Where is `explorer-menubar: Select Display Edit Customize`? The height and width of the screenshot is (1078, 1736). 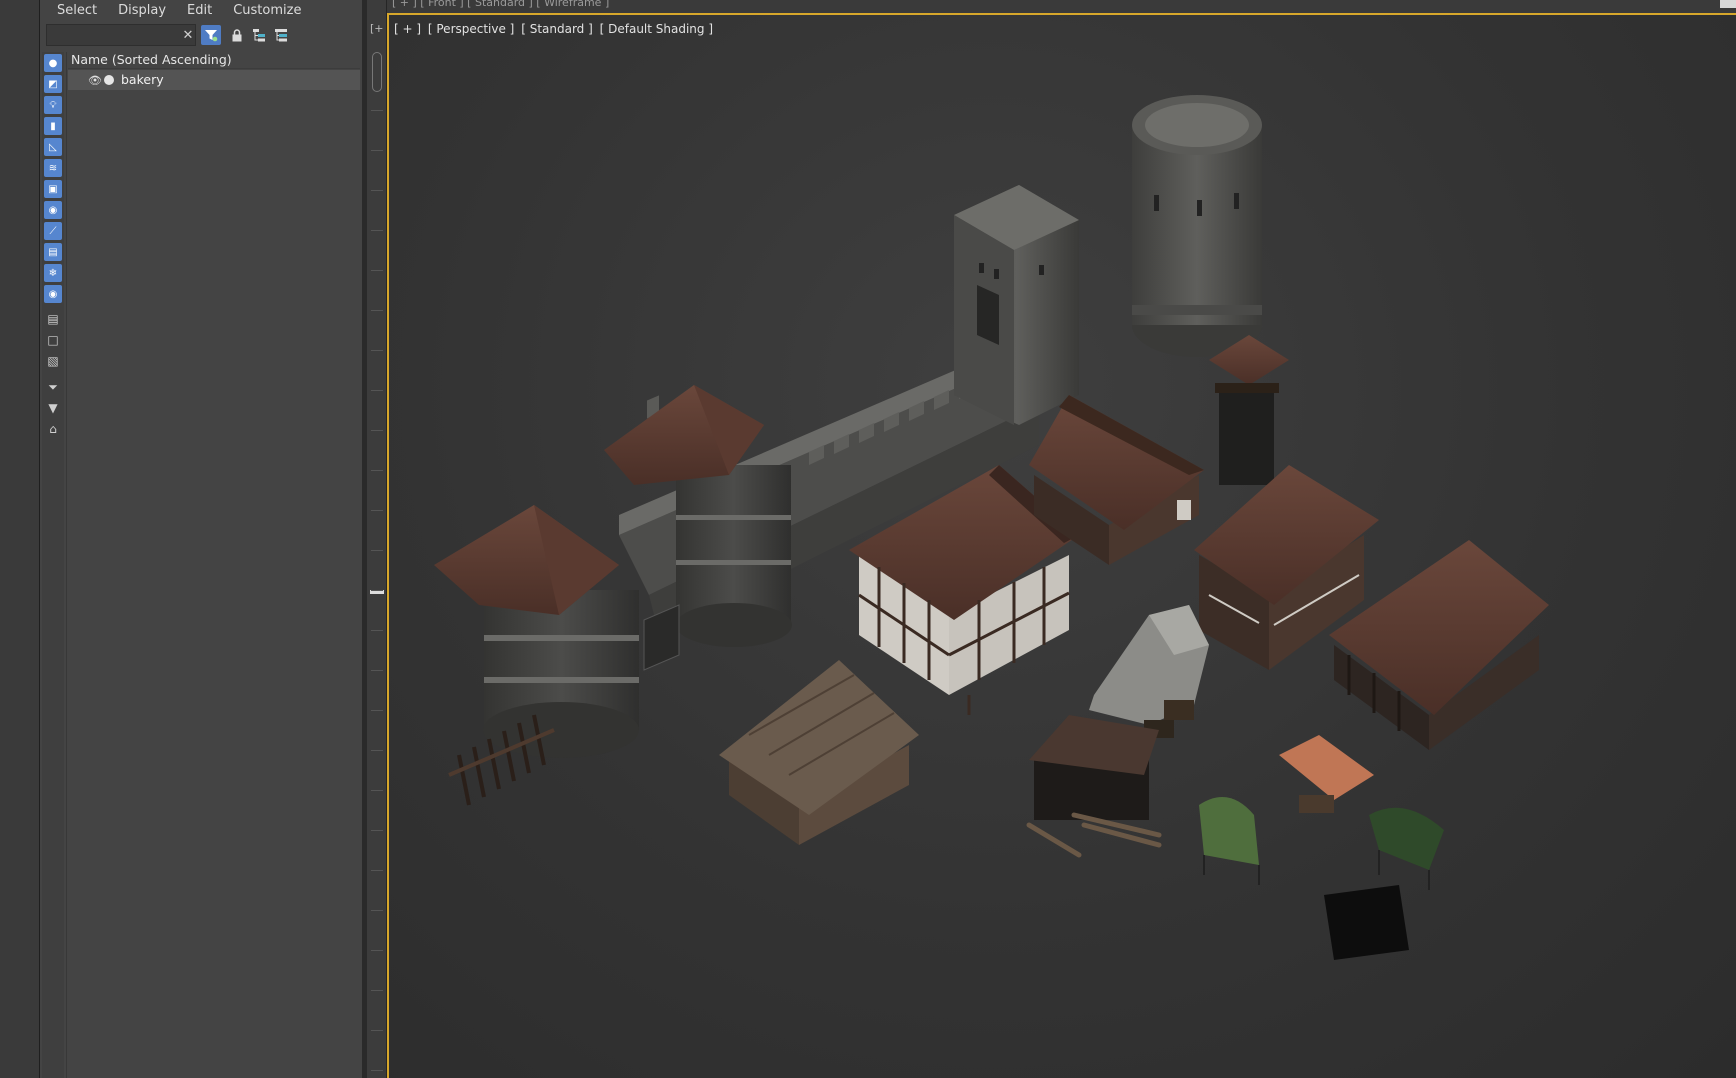
explorer-menubar: Select Display Edit Customize is located at coordinates (201, 10).